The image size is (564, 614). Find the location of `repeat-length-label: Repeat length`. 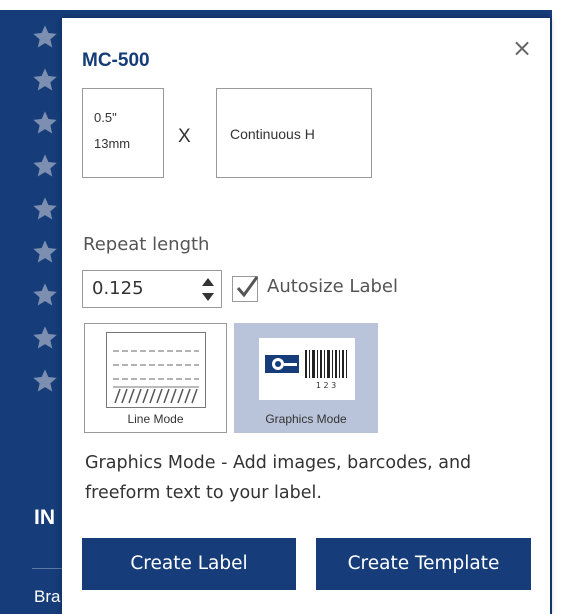

repeat-length-label: Repeat length is located at coordinates (146, 244).